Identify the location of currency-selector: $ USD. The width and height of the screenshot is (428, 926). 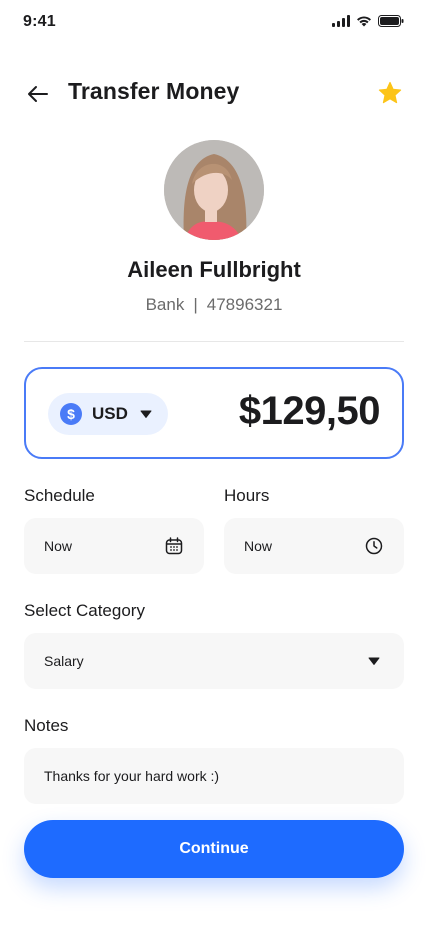
(108, 414).